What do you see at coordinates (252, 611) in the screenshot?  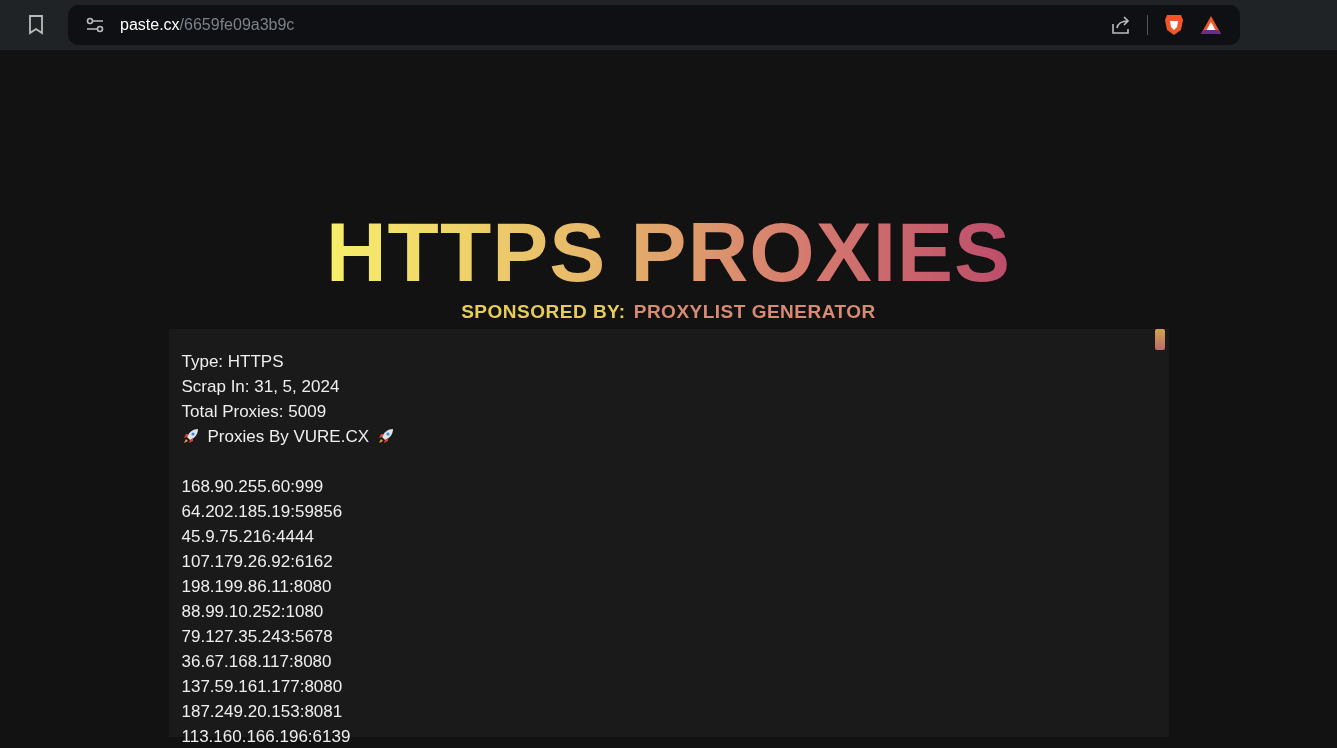 I see `proxy-line: 88.99.10.252:1080` at bounding box center [252, 611].